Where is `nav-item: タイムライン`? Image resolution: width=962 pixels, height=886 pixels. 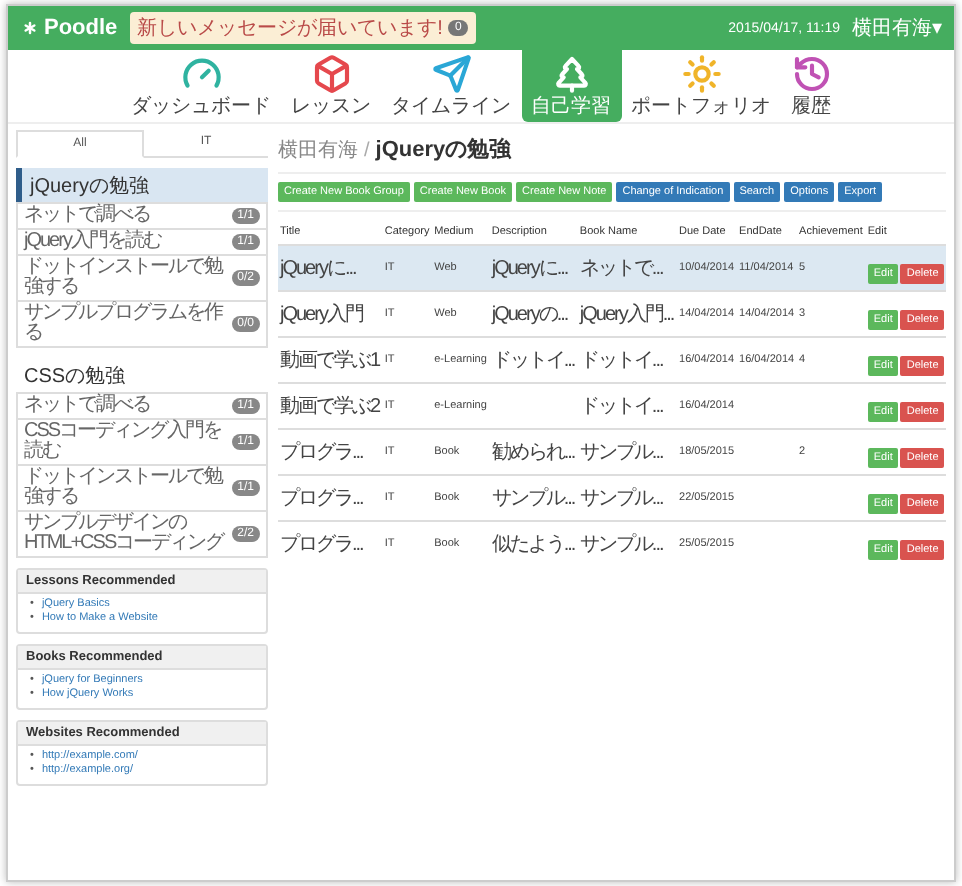 nav-item: タイムライン is located at coordinates (451, 86).